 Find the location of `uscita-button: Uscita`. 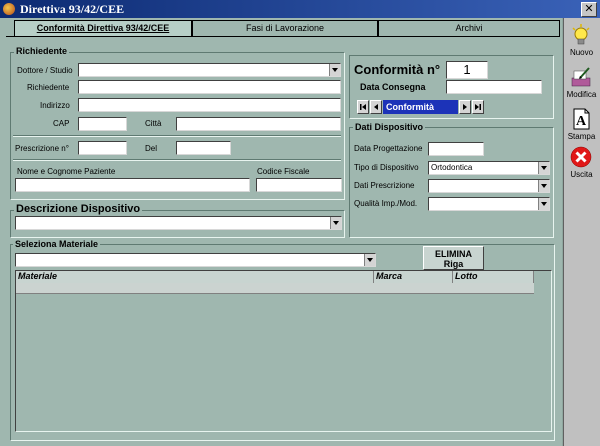

uscita-button: Uscita is located at coordinates (581, 165).